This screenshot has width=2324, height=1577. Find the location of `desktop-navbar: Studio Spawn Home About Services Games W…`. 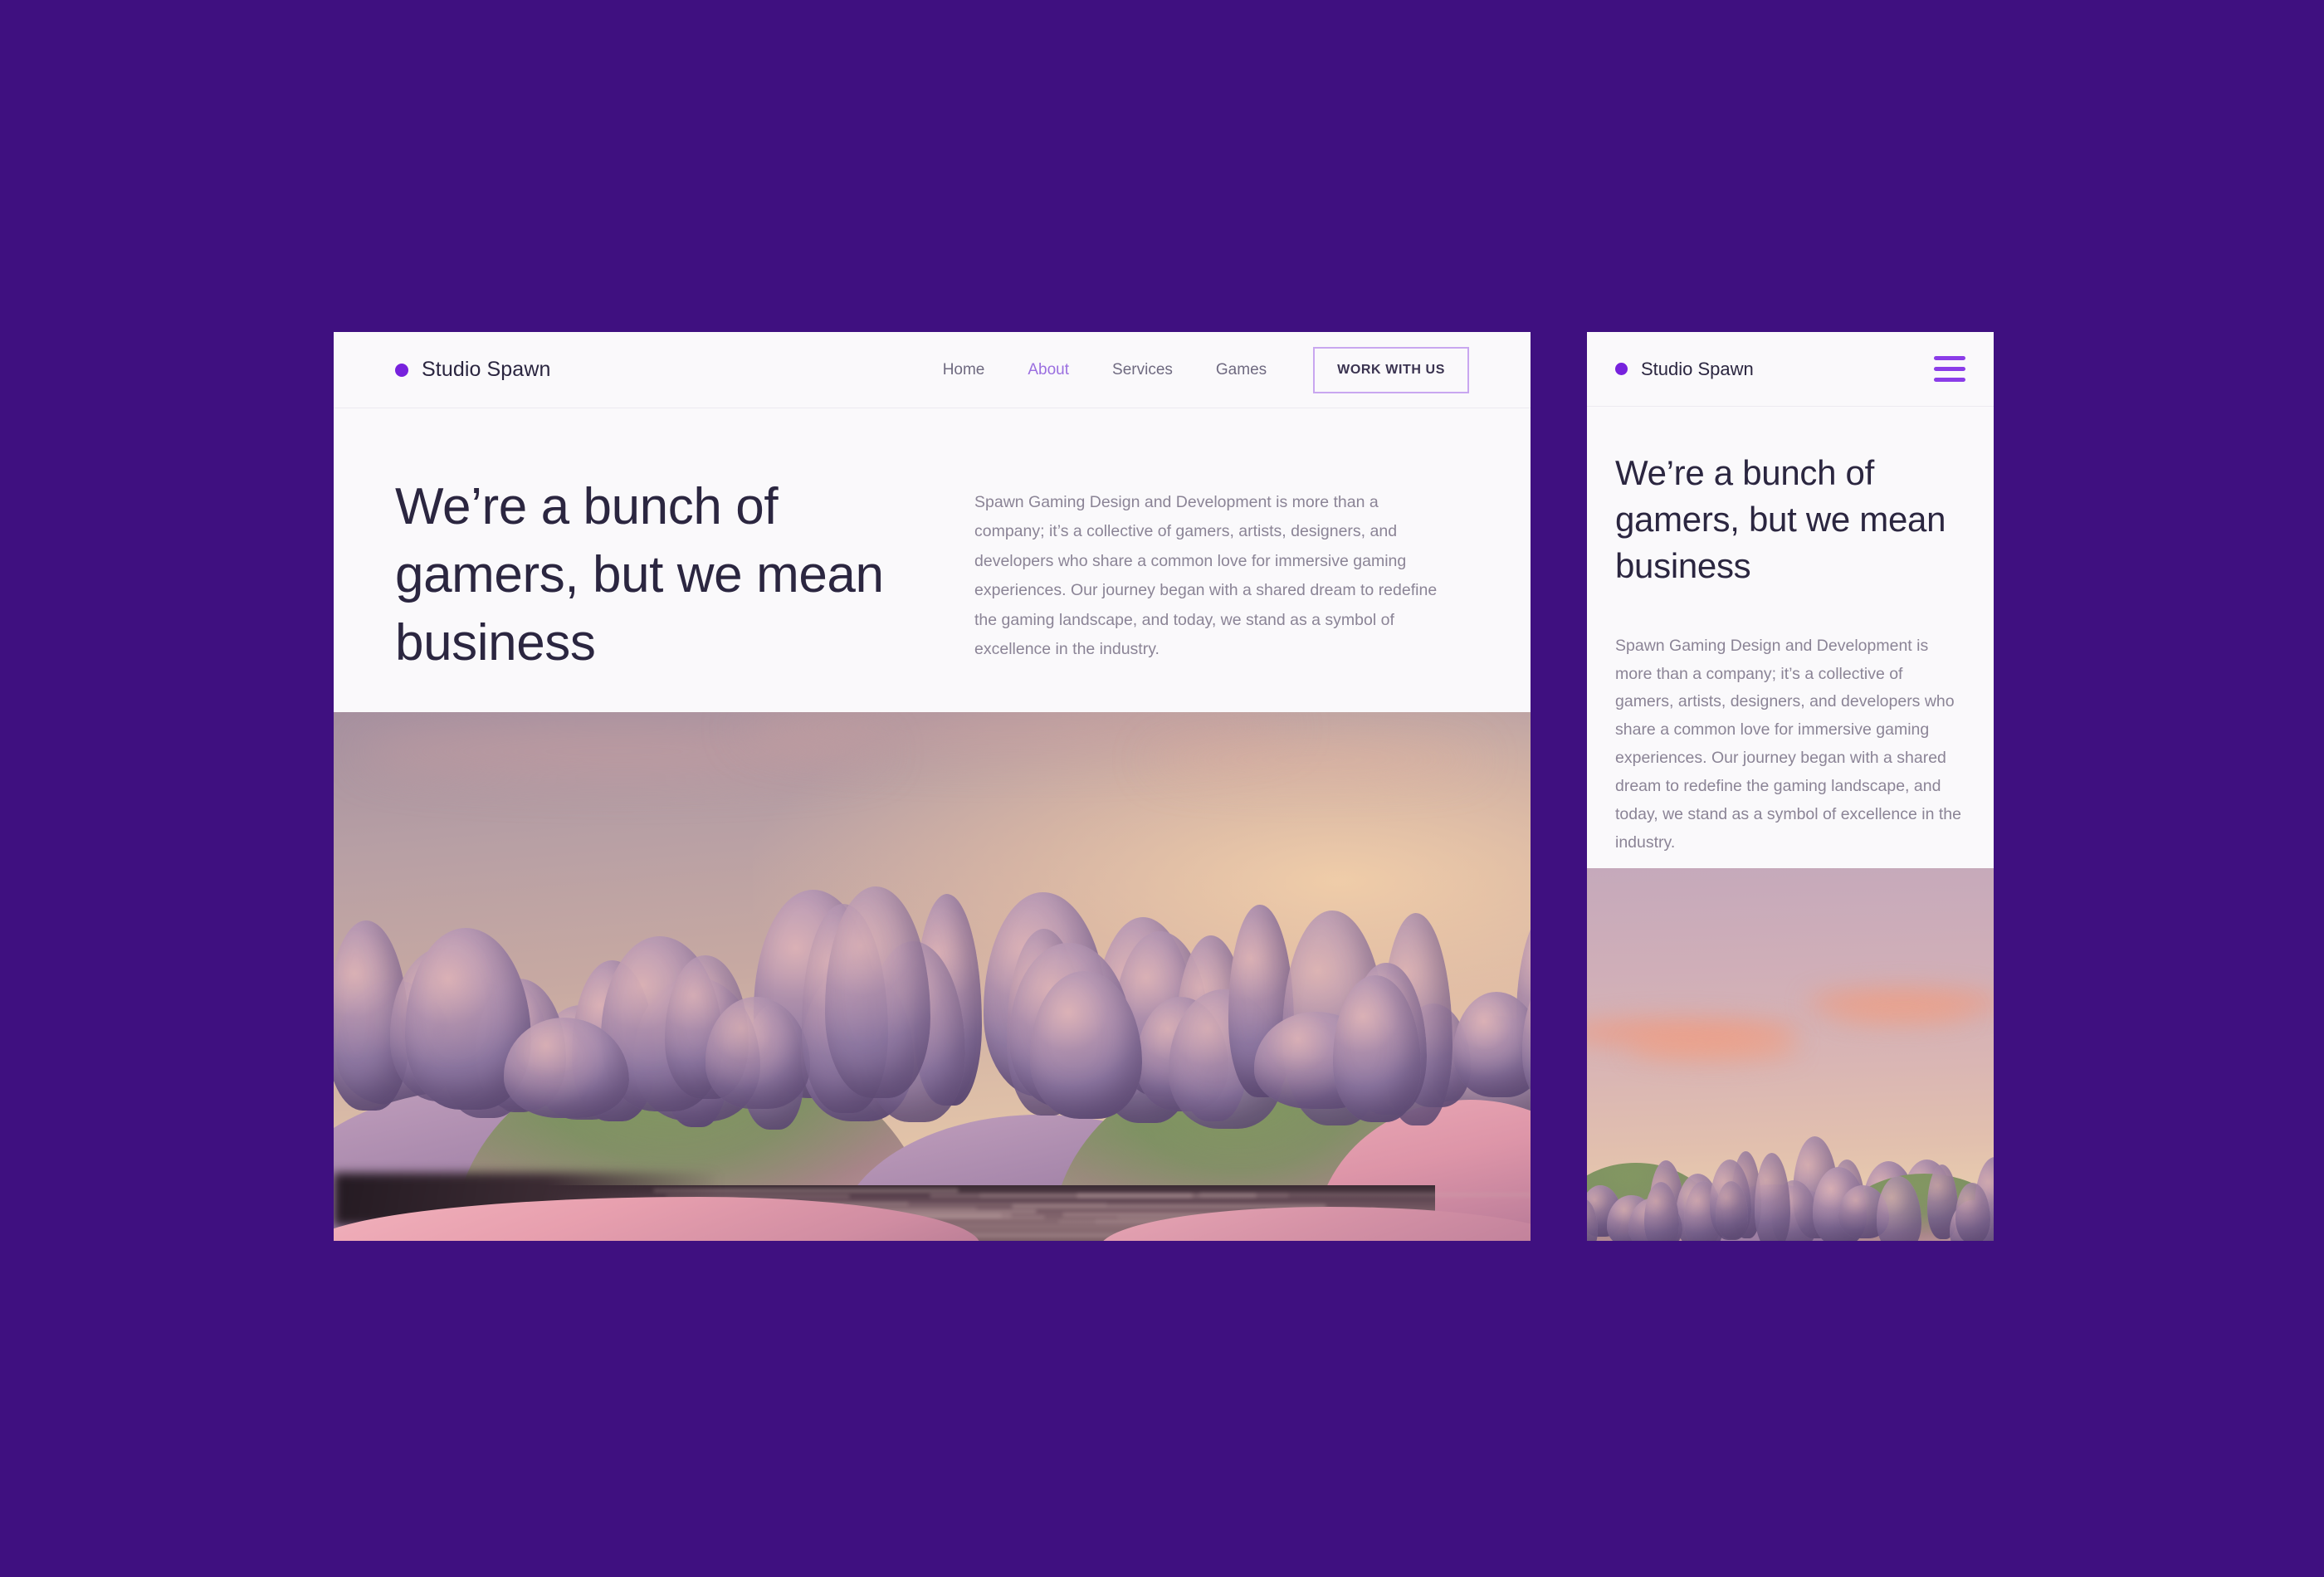

desktop-navbar: Studio Spawn Home About Services Games W… is located at coordinates (932, 370).